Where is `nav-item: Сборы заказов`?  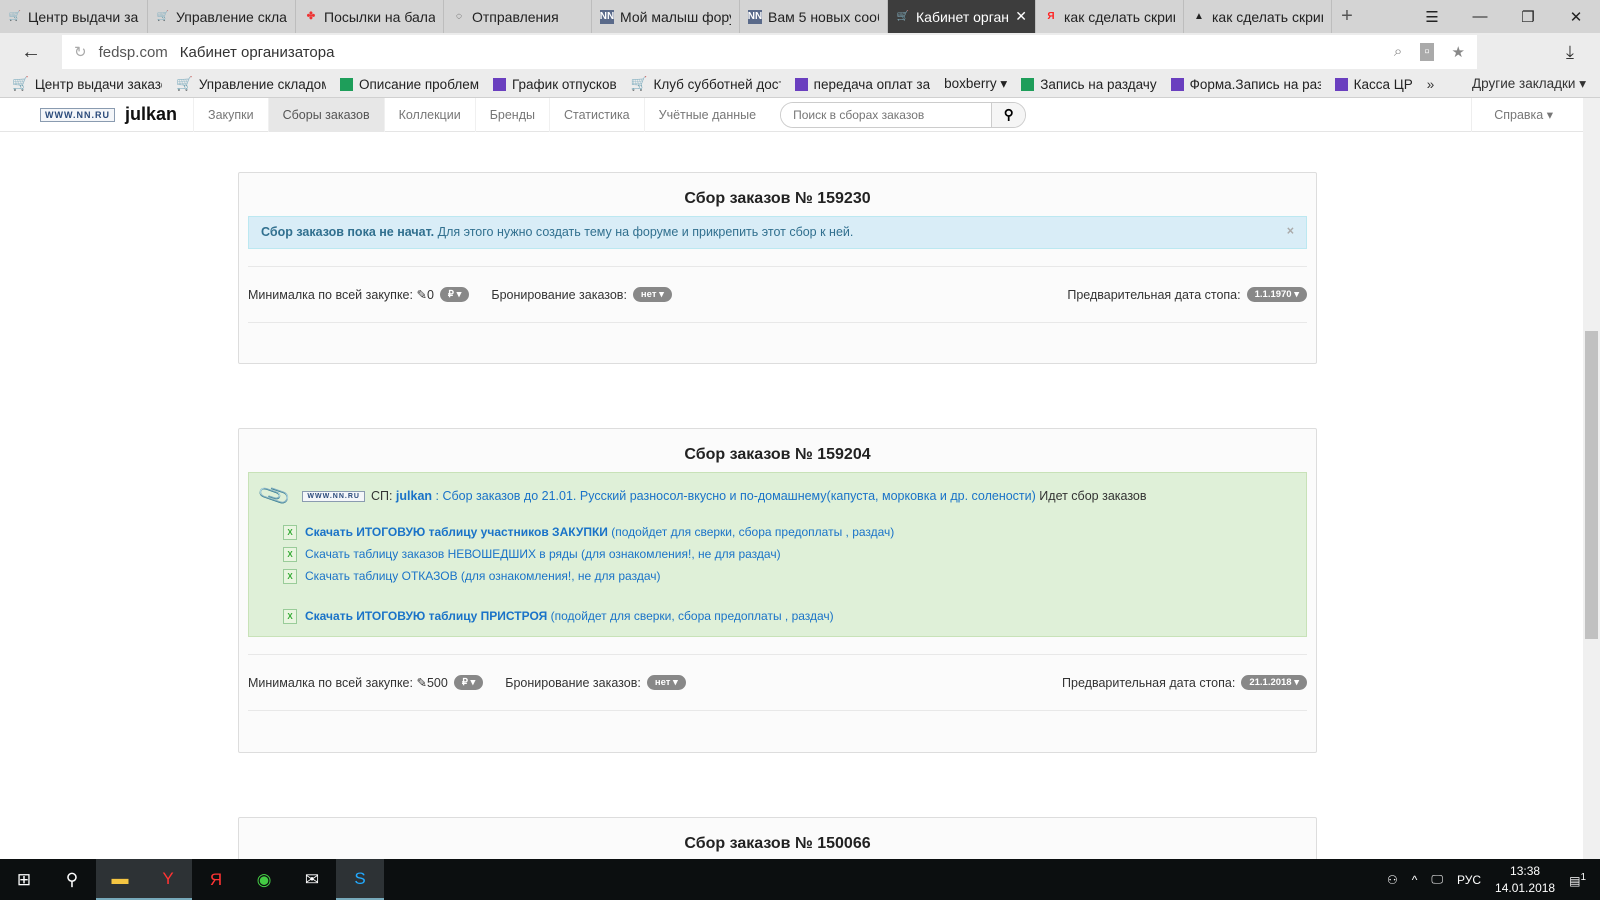
nav-item: Сборы заказов is located at coordinates (325, 114).